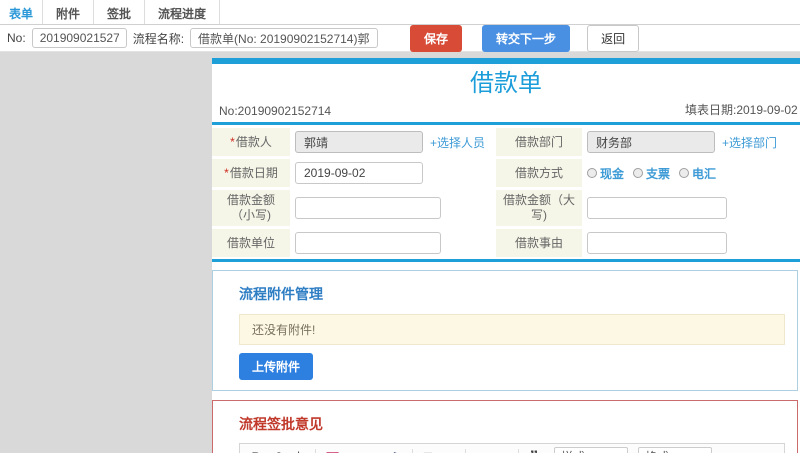 This screenshot has width=800, height=453. I want to click on strikethrough-icon: abc, so click(300, 450).